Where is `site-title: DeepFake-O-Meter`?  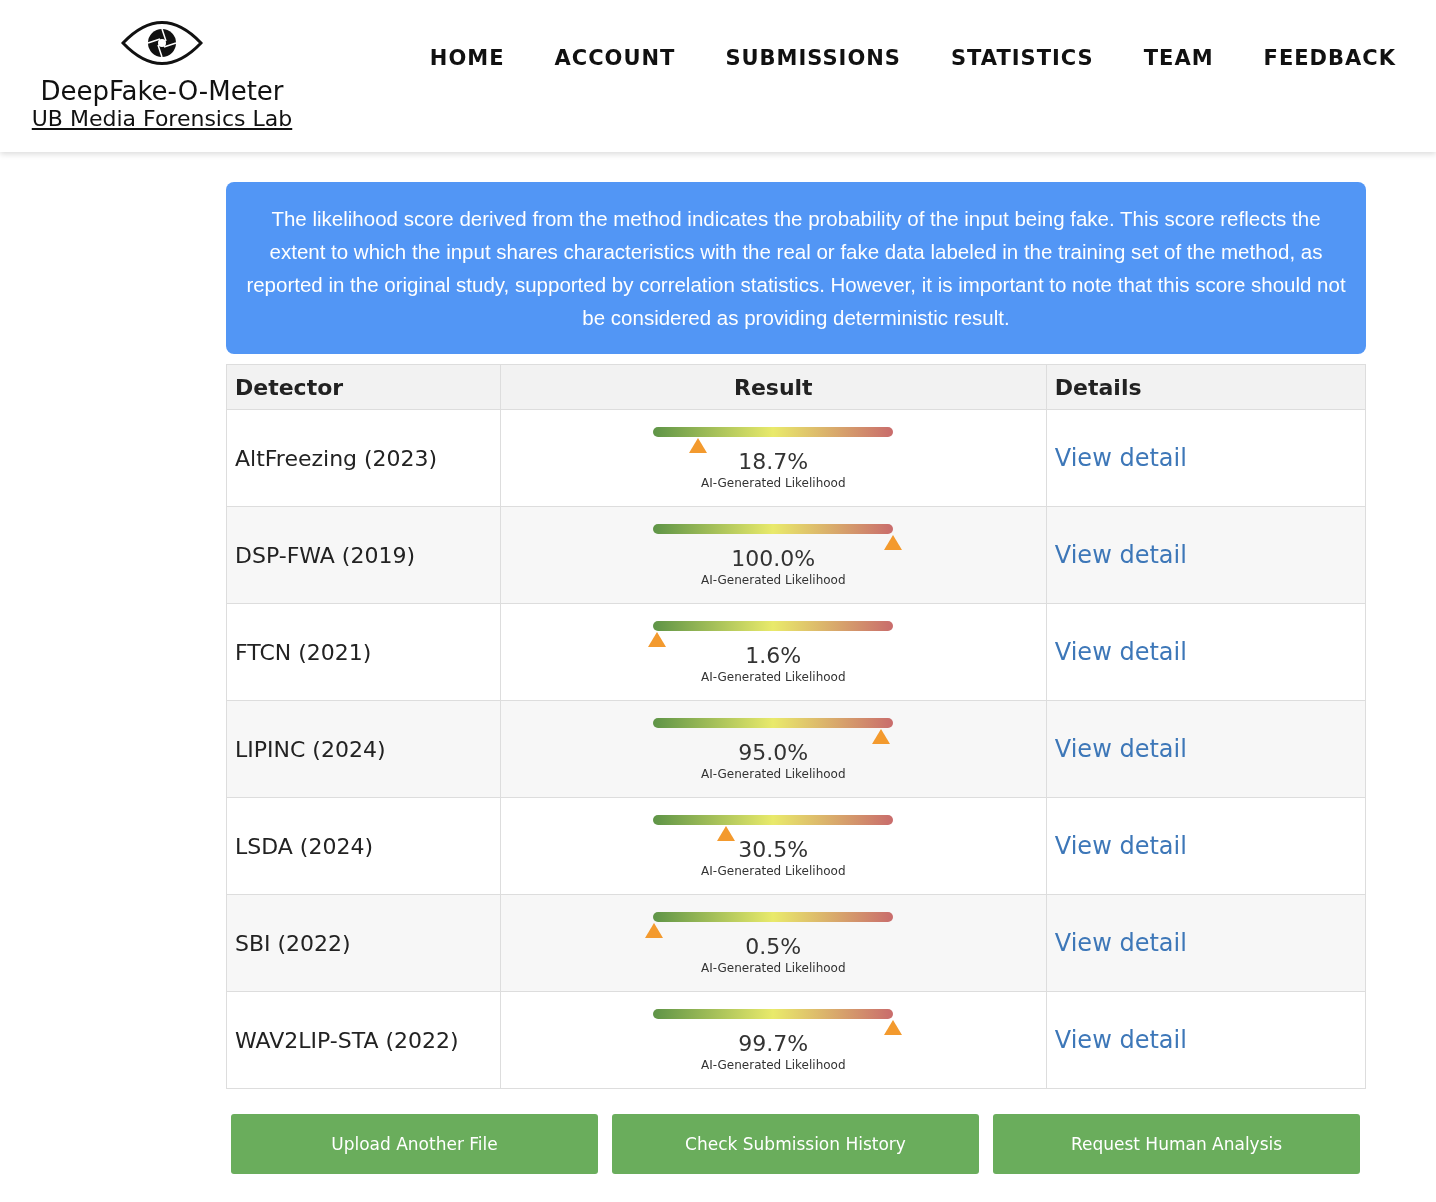
site-title: DeepFake-O-Meter is located at coordinates (162, 91).